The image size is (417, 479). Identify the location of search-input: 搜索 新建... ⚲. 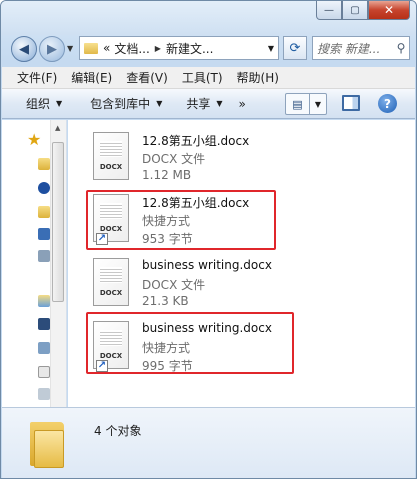
(361, 48).